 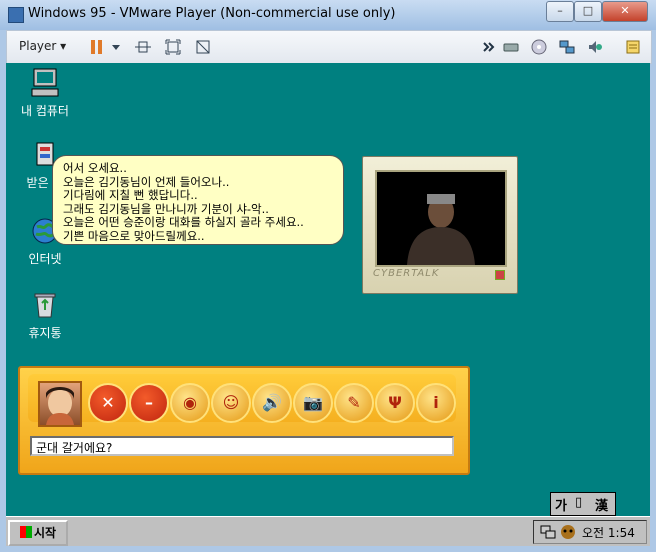 I want to click on info-button: i, so click(x=436, y=403).